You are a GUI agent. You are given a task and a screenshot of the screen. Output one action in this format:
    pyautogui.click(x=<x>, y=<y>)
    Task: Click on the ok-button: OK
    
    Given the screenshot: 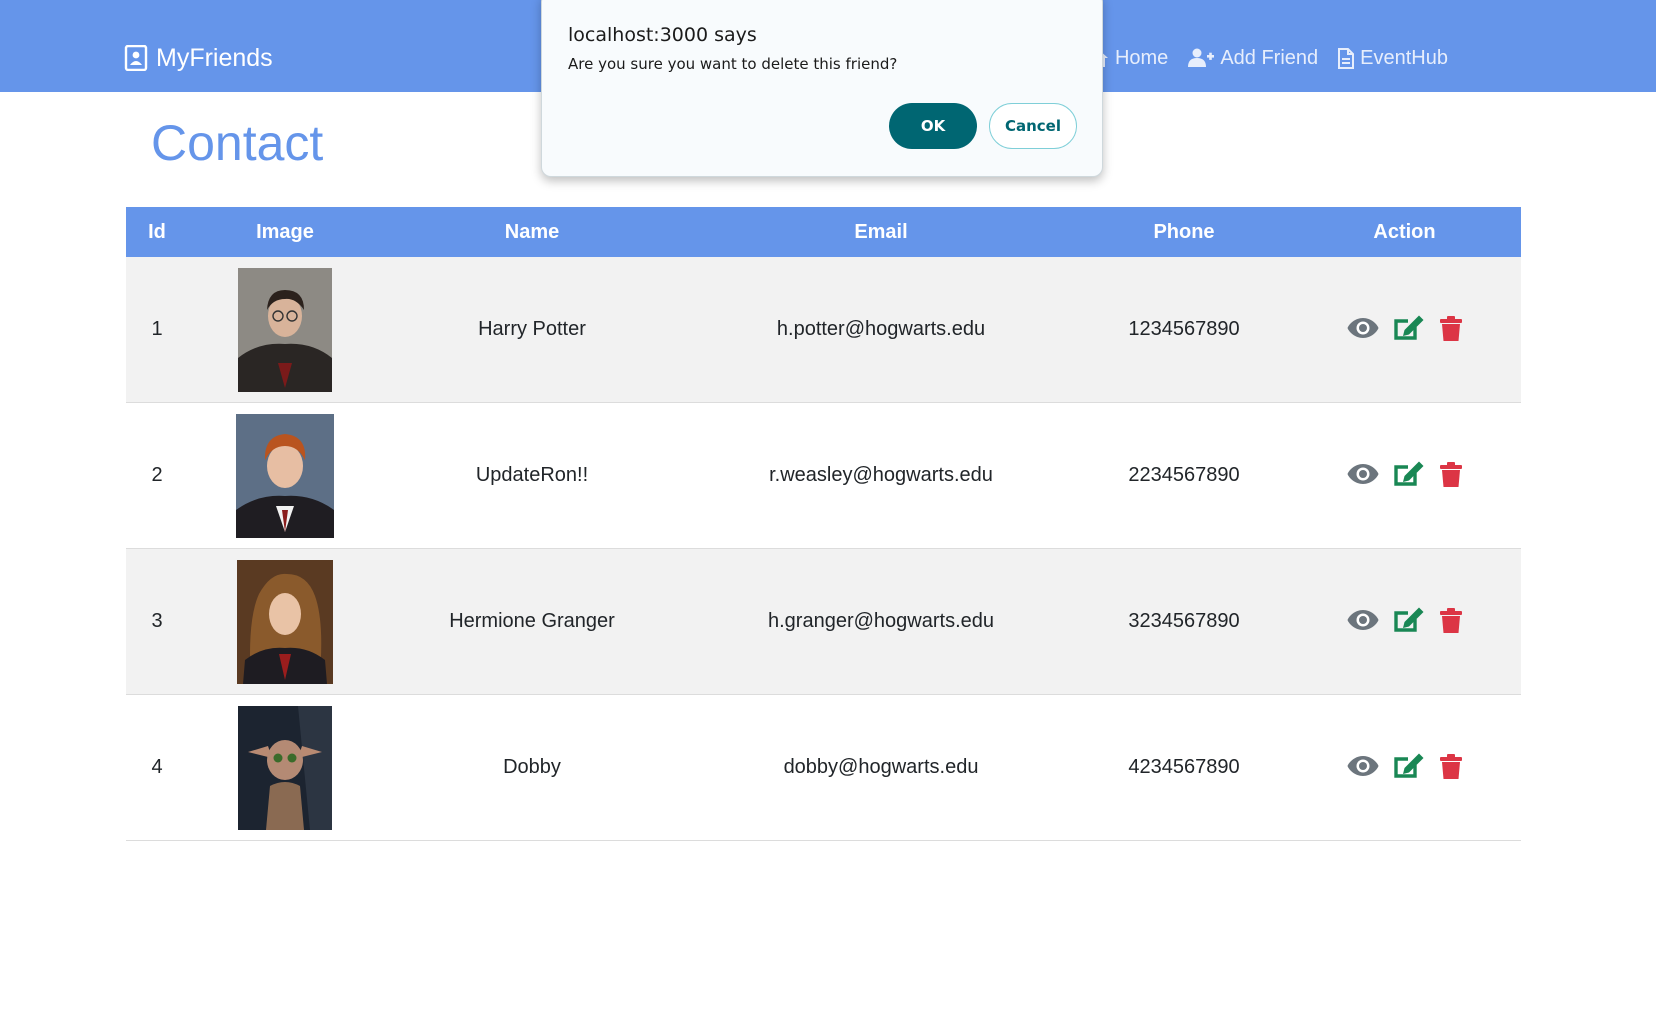 What is the action you would take?
    pyautogui.click(x=933, y=126)
    